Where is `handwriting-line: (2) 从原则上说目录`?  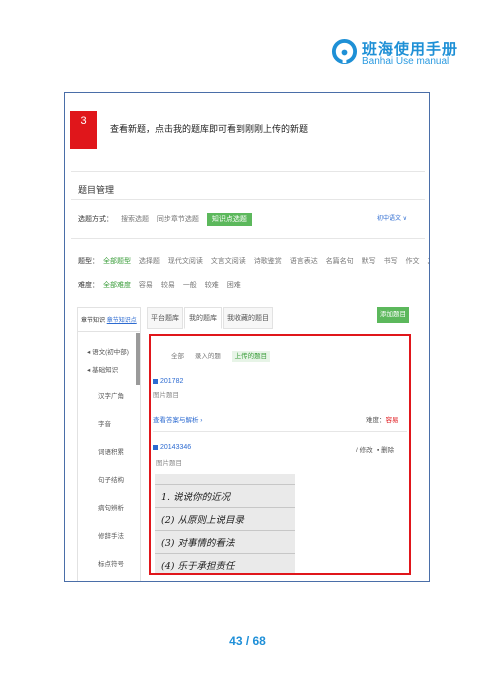
handwriting-line: (2) 从原则上说目录 is located at coordinates (202, 520).